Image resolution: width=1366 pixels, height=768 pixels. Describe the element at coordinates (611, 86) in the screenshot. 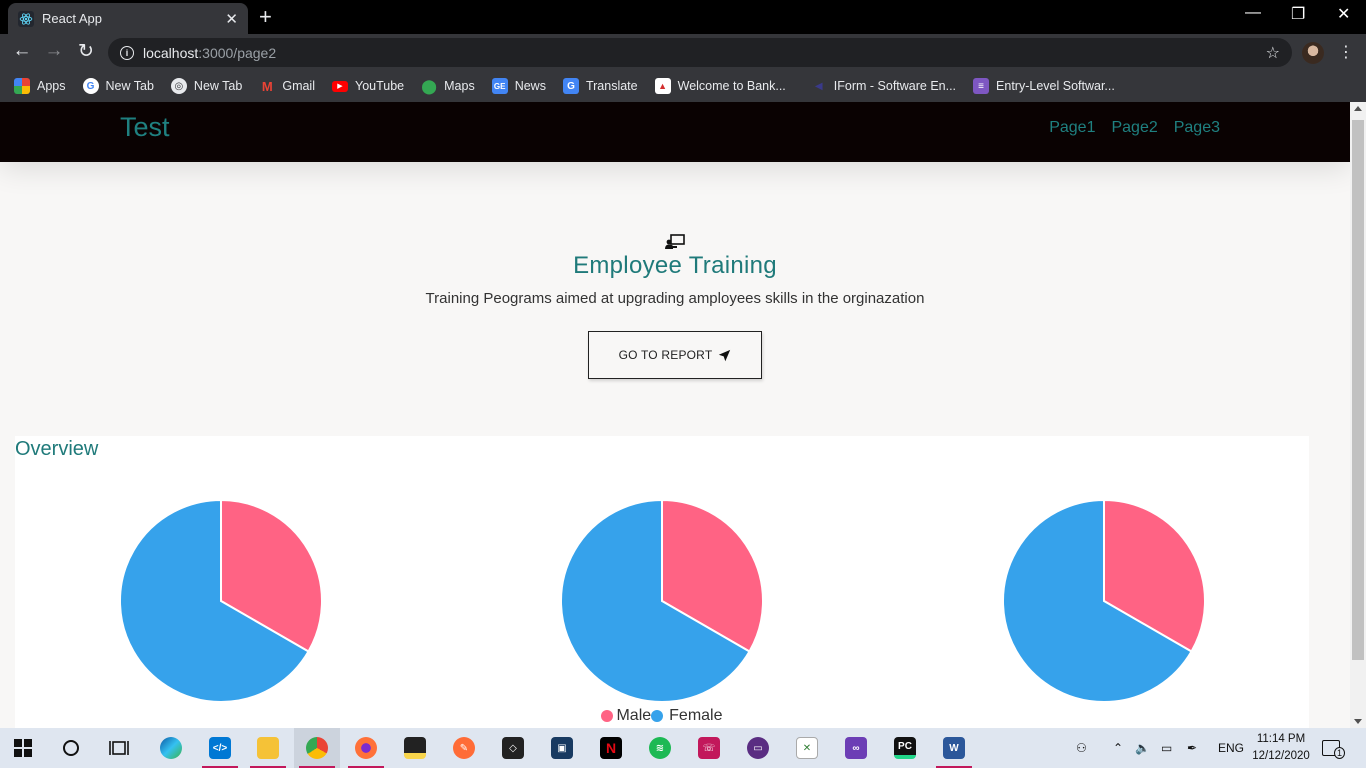

I see `bookmark-label: Translate` at that location.